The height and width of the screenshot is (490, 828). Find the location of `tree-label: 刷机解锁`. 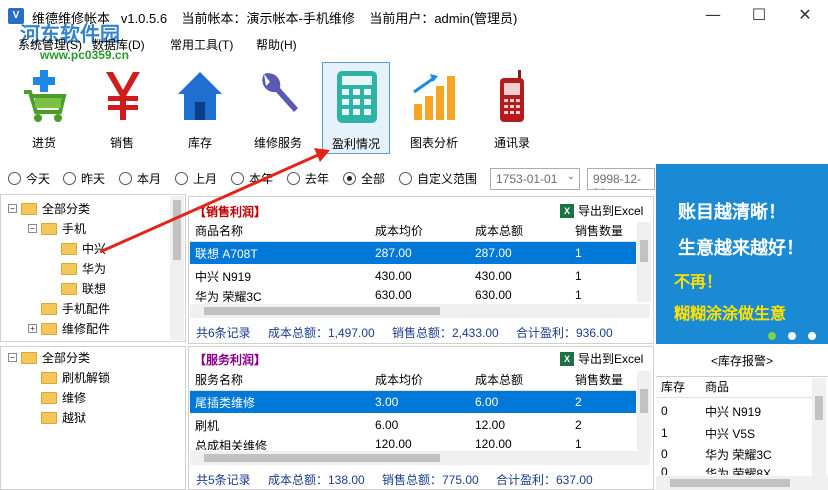

tree-label: 刷机解锁 is located at coordinates (86, 378).